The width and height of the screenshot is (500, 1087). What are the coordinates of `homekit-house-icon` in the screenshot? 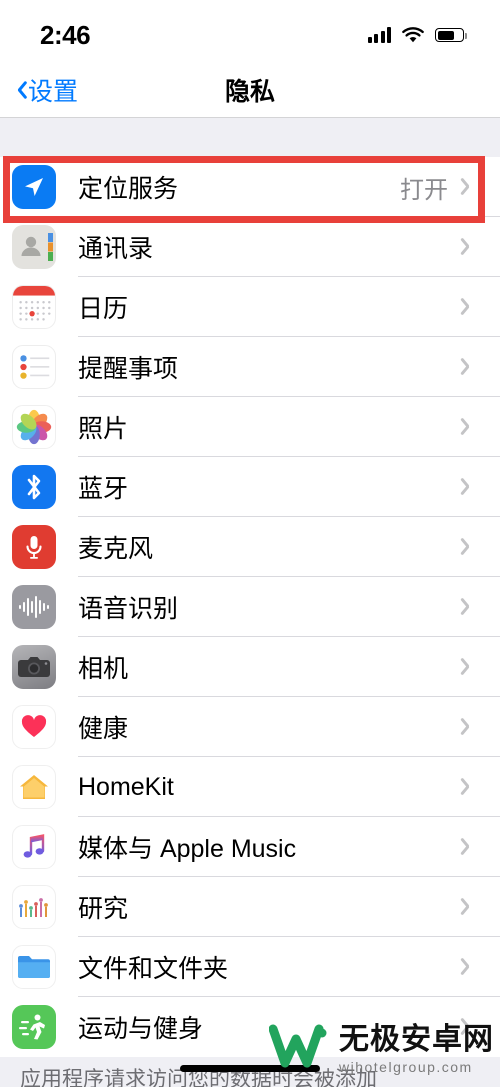 It's located at (34, 787).